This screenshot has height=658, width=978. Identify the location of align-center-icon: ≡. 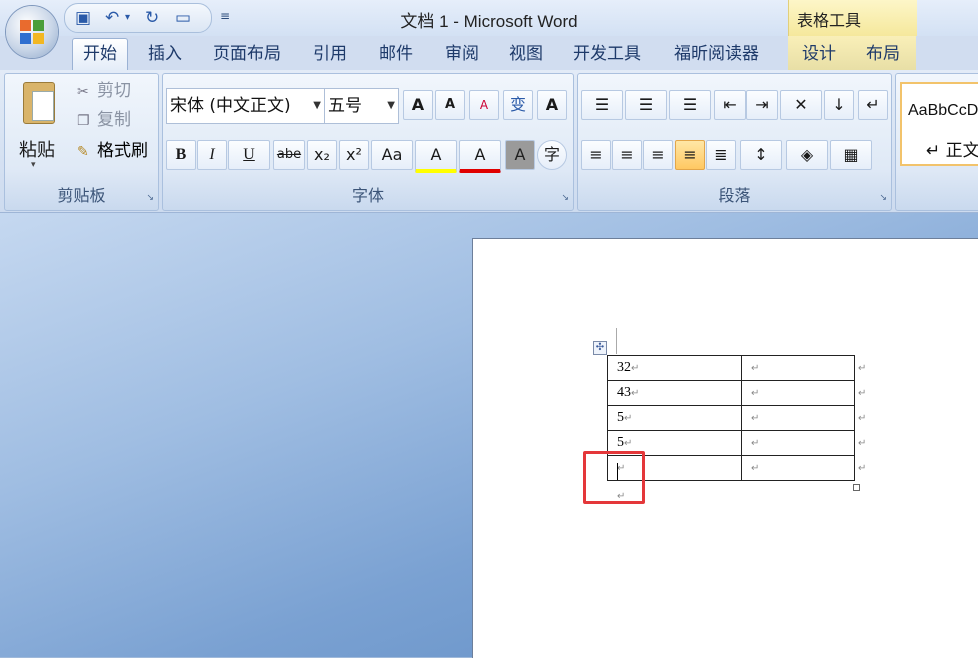
(627, 154).